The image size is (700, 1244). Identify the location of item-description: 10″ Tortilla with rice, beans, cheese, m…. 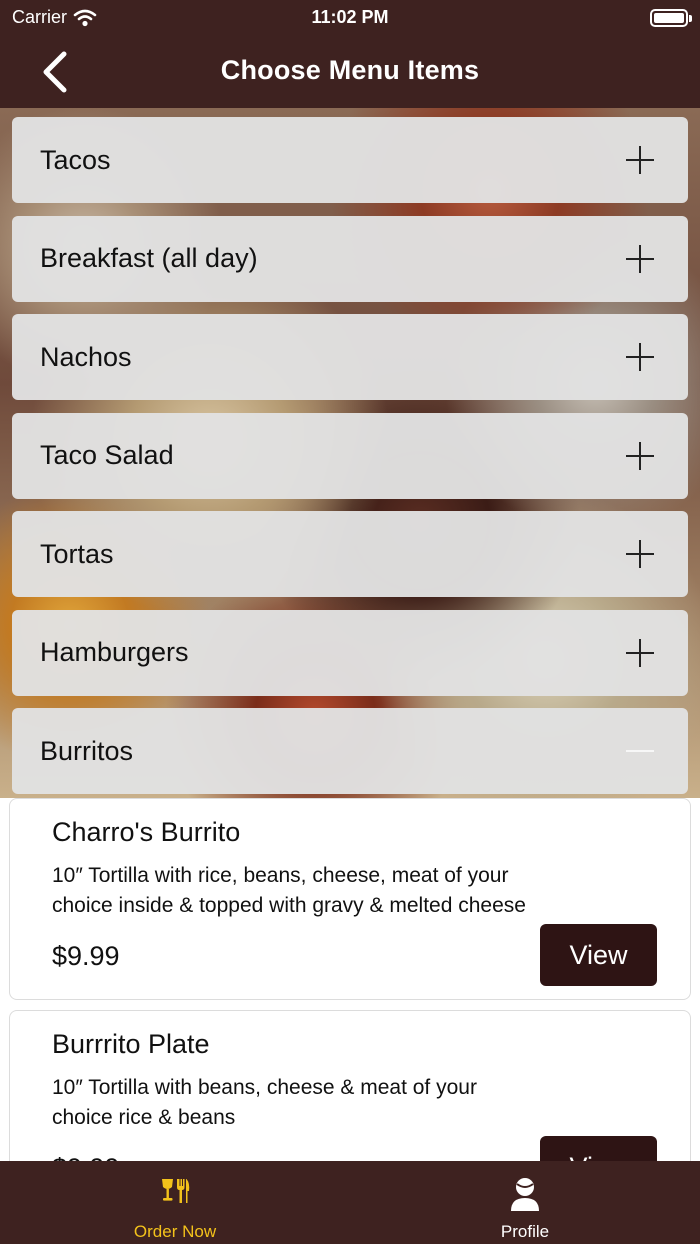
(289, 890).